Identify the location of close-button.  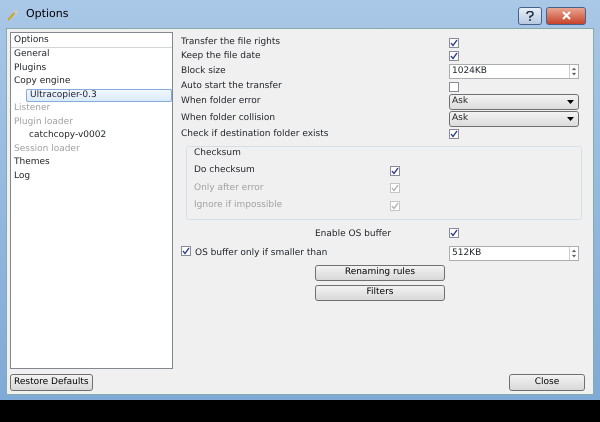
(566, 16).